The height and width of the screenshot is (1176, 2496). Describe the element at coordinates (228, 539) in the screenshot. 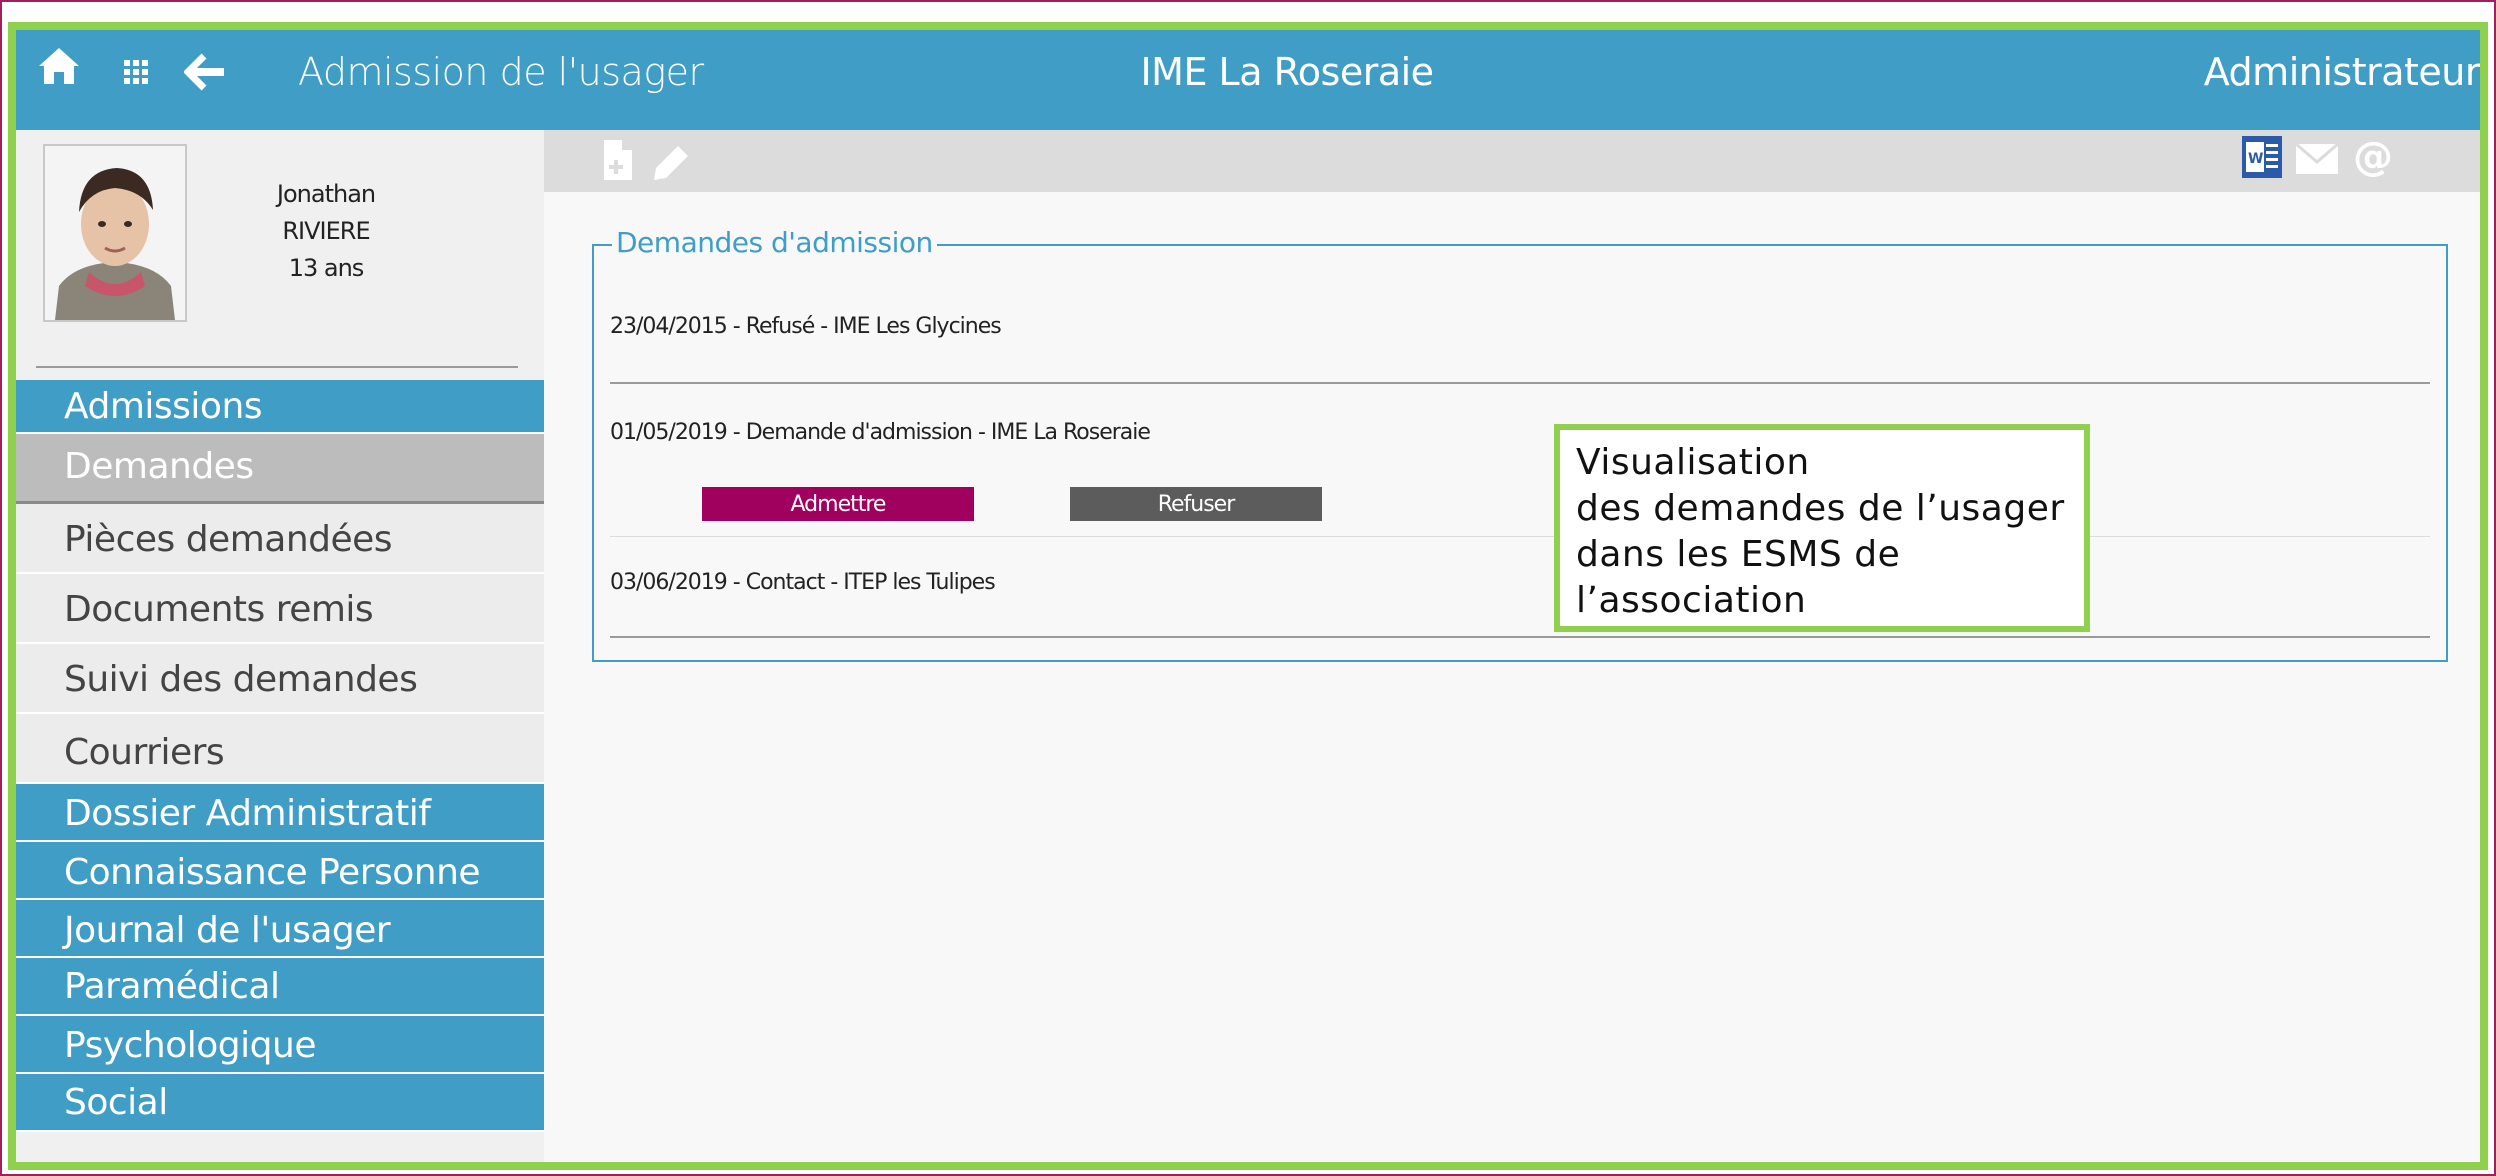

I see `sidebar-item-label: Pièces demandées` at that location.